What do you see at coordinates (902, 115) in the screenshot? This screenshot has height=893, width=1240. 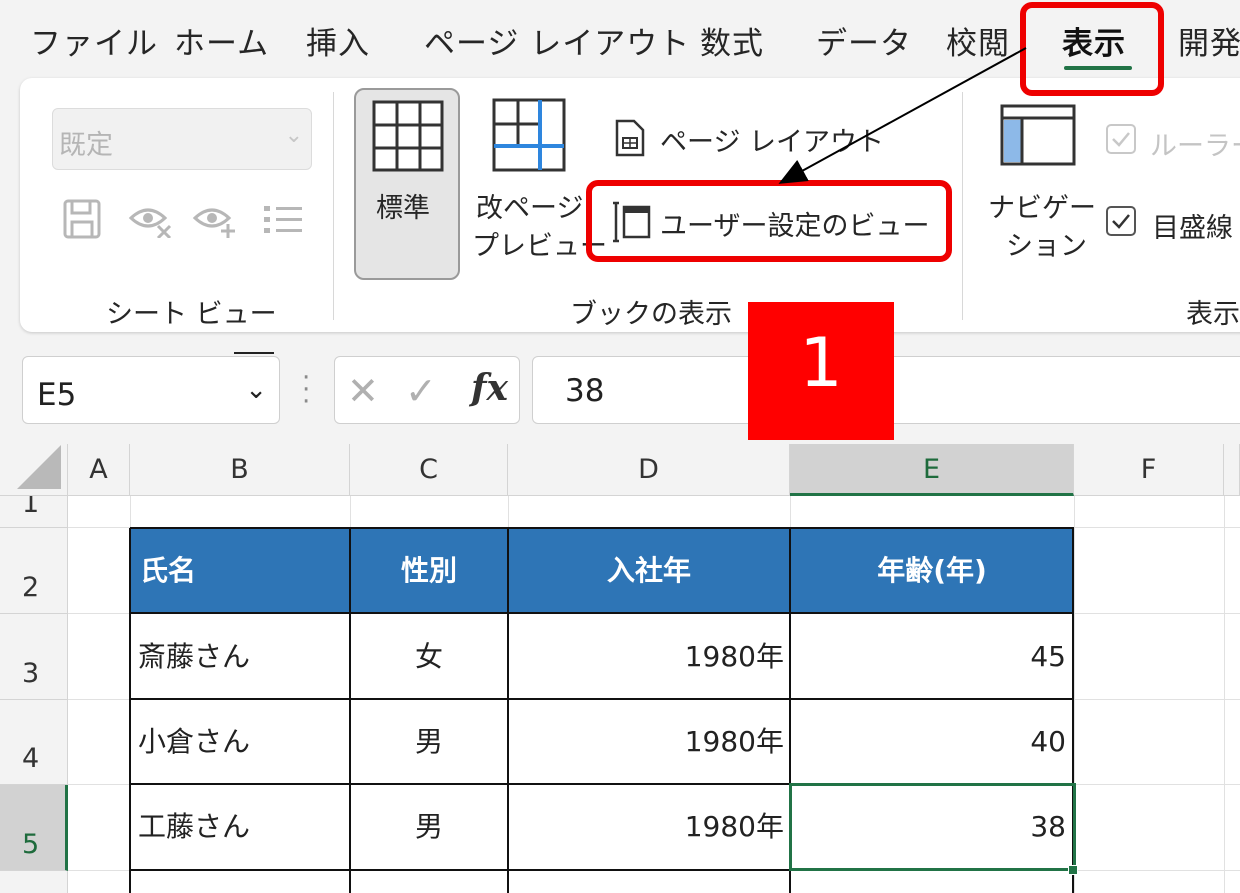 I see `callout-arrow` at bounding box center [902, 115].